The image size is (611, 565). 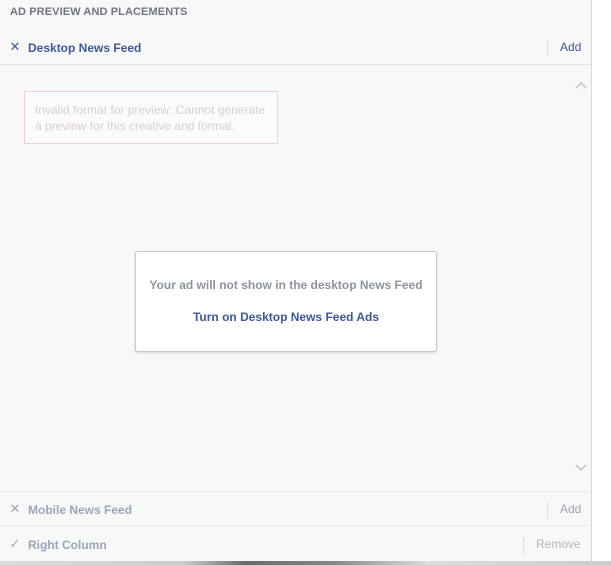 What do you see at coordinates (295, 544) in the screenshot?
I see `placement-row-right-column: ✓ Right Column Remove` at bounding box center [295, 544].